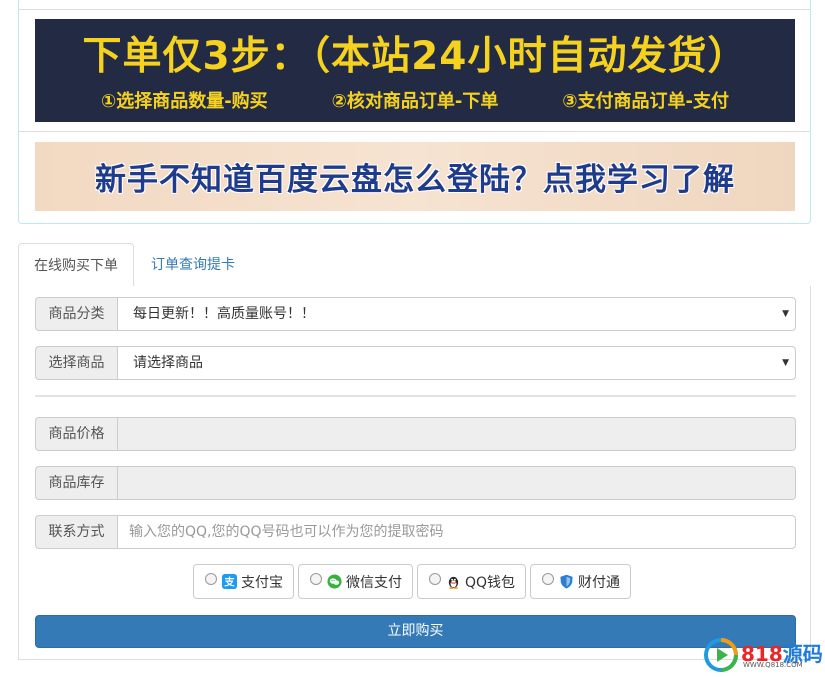  I want to click on price-label: 商品价格, so click(76, 434).